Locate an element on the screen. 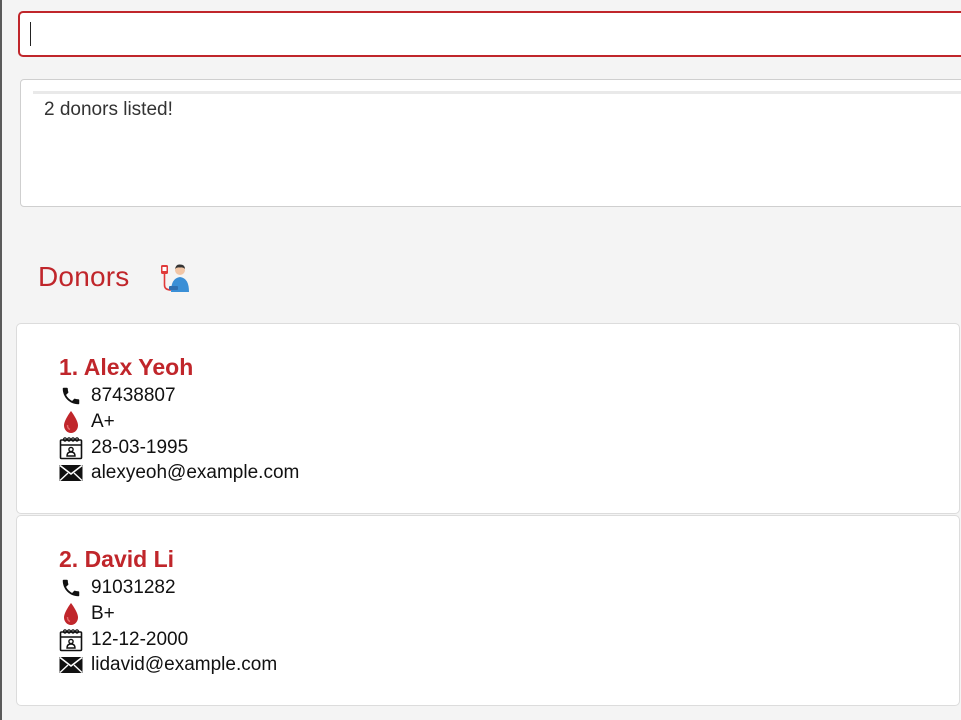 The width and height of the screenshot is (961, 720). donor-birthday-row: 12-12-2000 is located at coordinates (123, 640).